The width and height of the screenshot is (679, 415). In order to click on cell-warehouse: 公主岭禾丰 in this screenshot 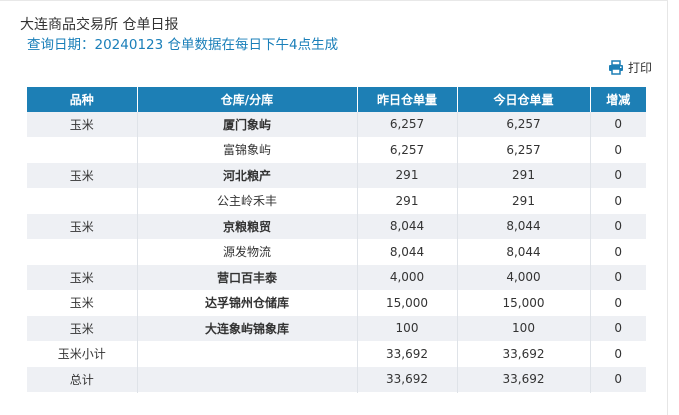, I will do `click(247, 201)`.